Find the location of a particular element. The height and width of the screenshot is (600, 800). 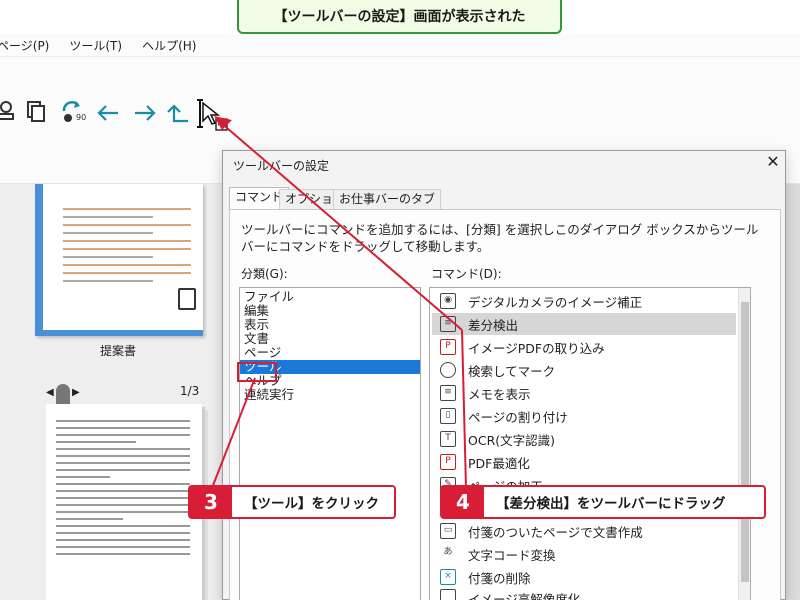

command-label-text: 差分検出 is located at coordinates (493, 325).